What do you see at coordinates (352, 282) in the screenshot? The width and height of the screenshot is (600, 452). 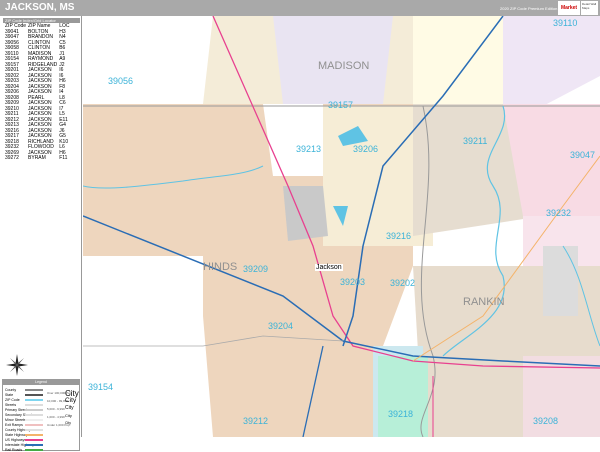 I see `zip-label: 39203` at bounding box center [352, 282].